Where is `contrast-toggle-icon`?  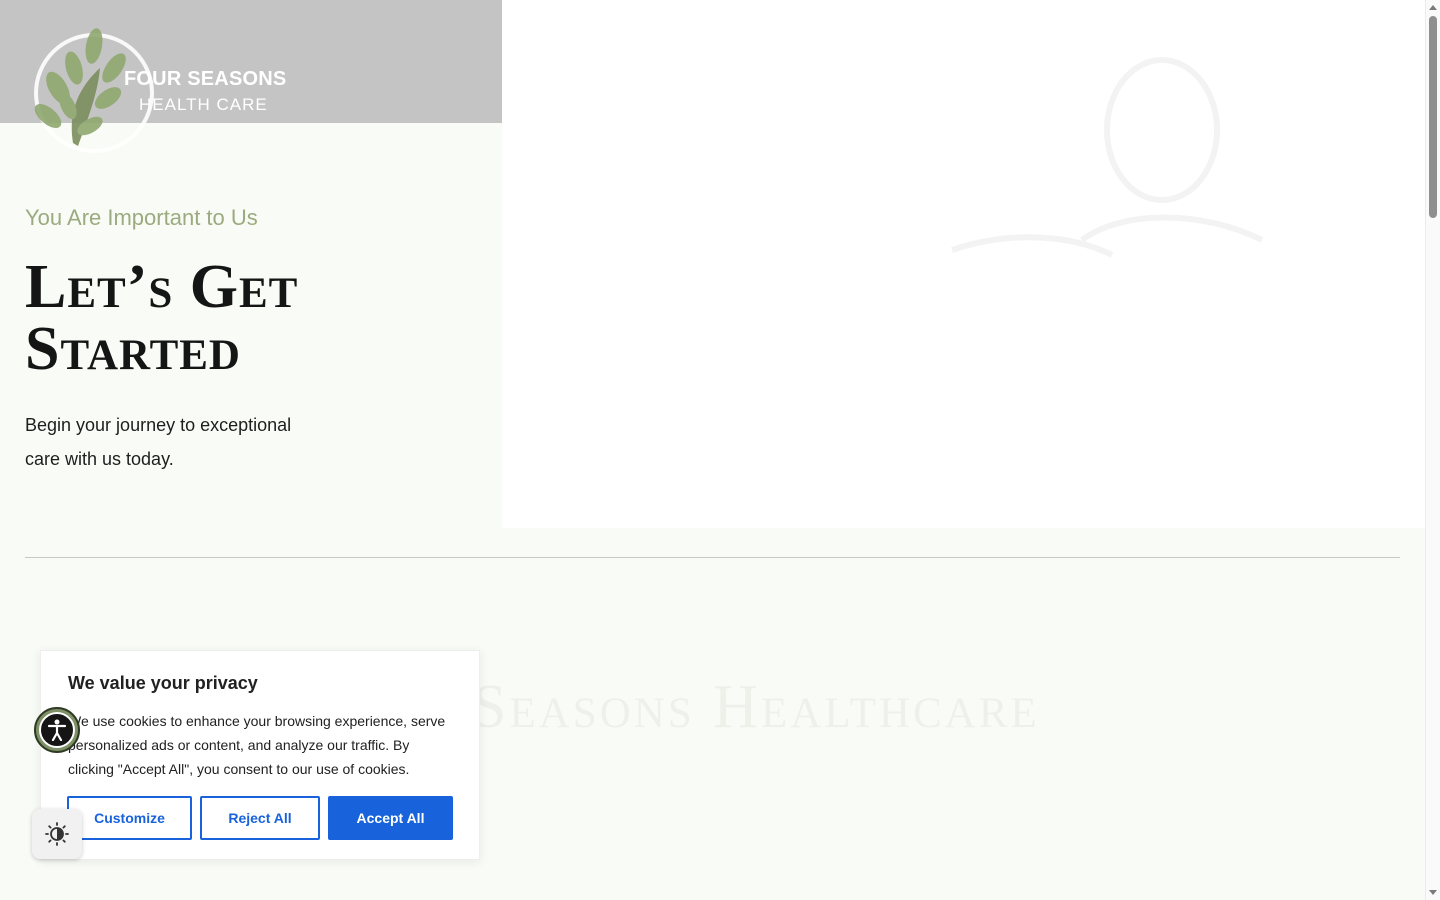
contrast-toggle-icon is located at coordinates (57, 834).